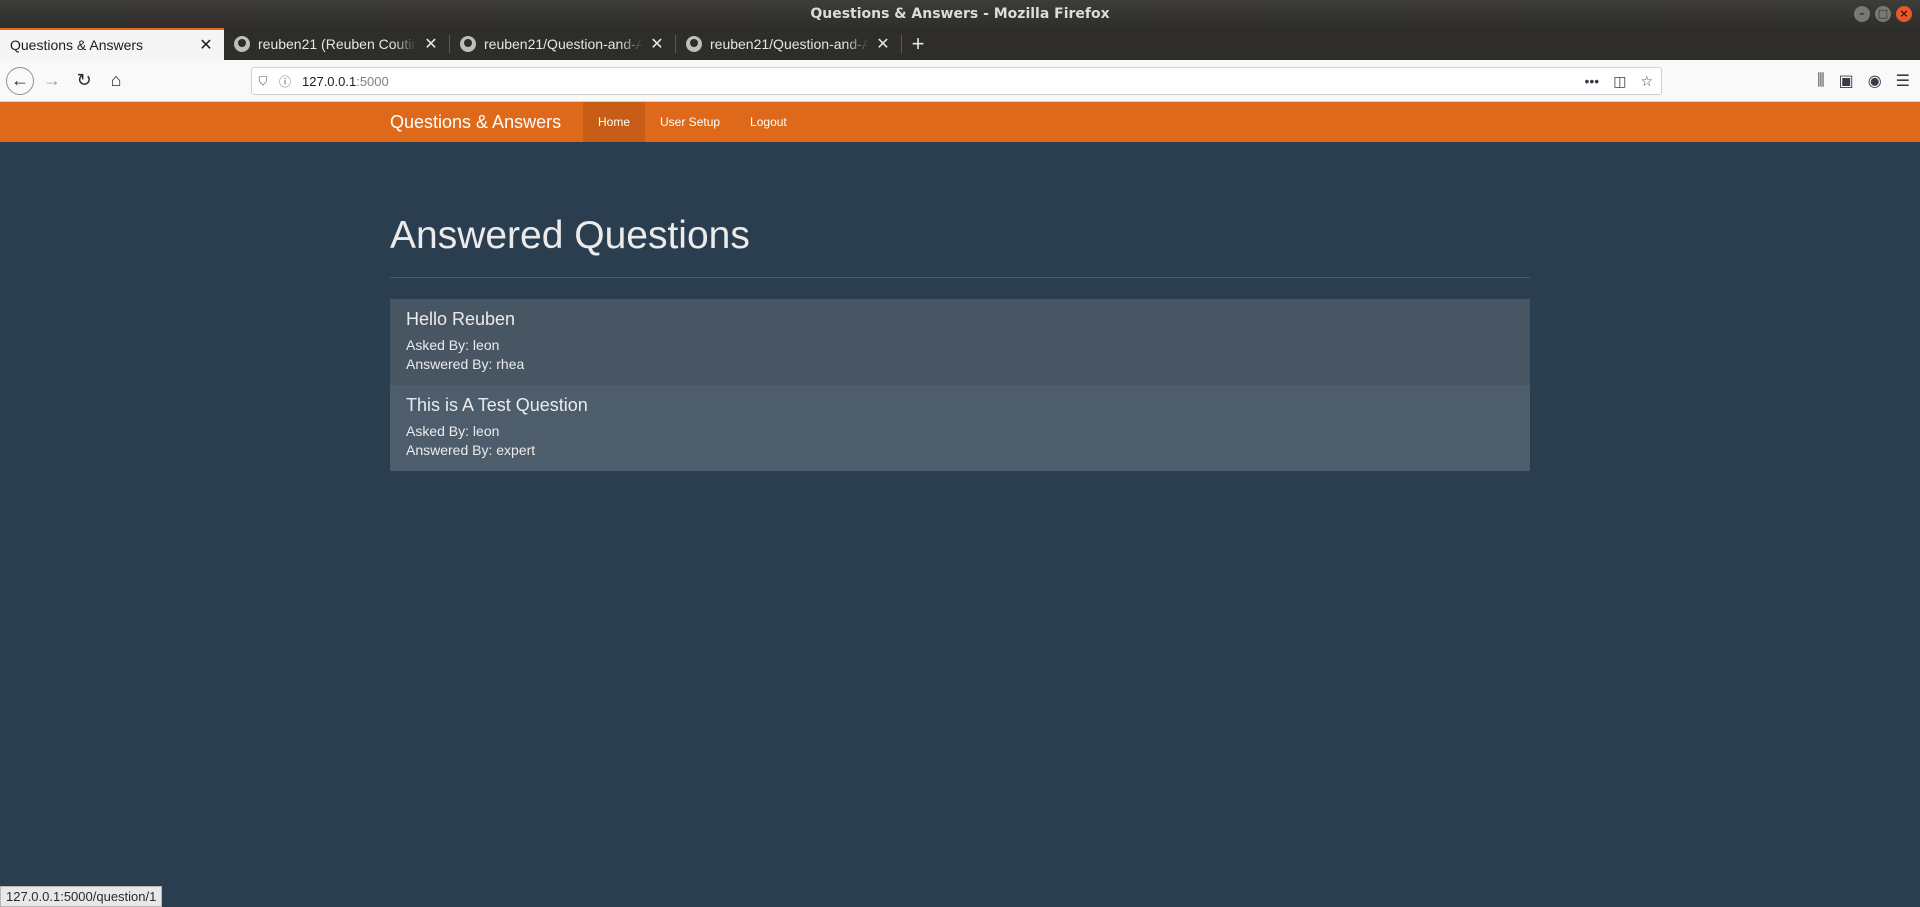 This screenshot has width=1920, height=907. I want to click on page-title: Answered Questions, so click(570, 235).